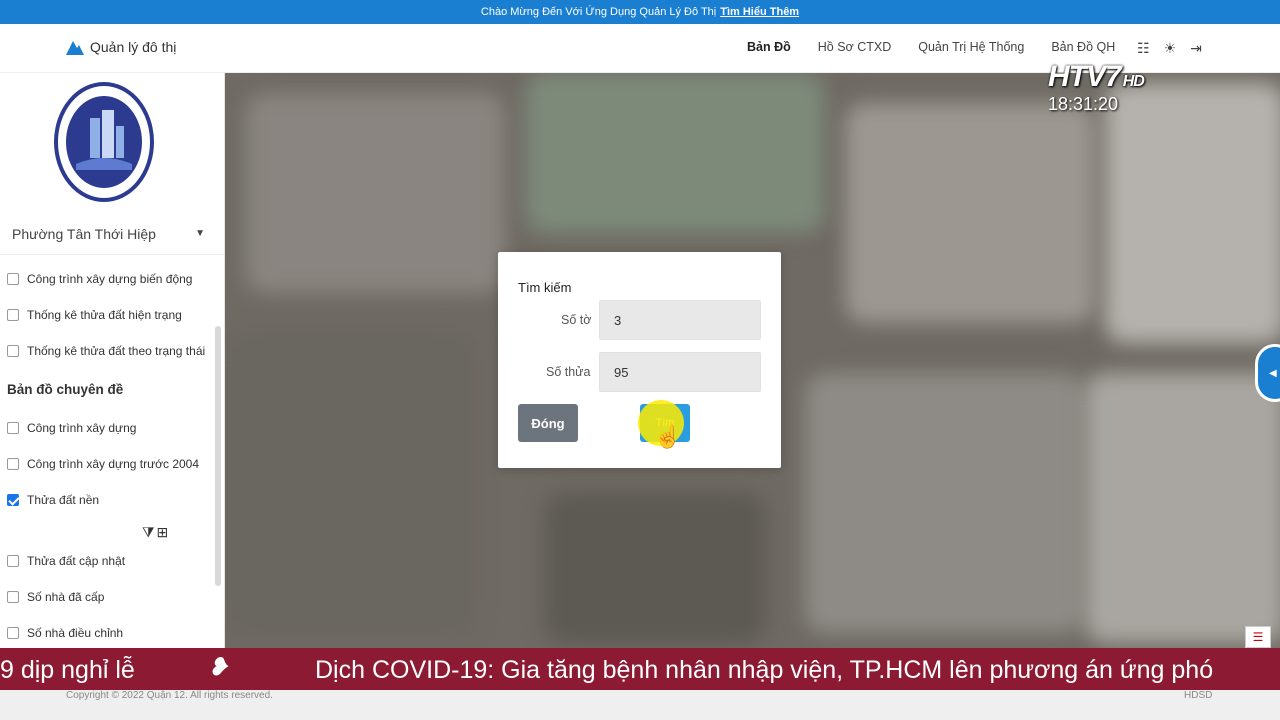  What do you see at coordinates (65, 389) in the screenshot?
I see `section-title: Bản đồ chuyên đề` at bounding box center [65, 389].